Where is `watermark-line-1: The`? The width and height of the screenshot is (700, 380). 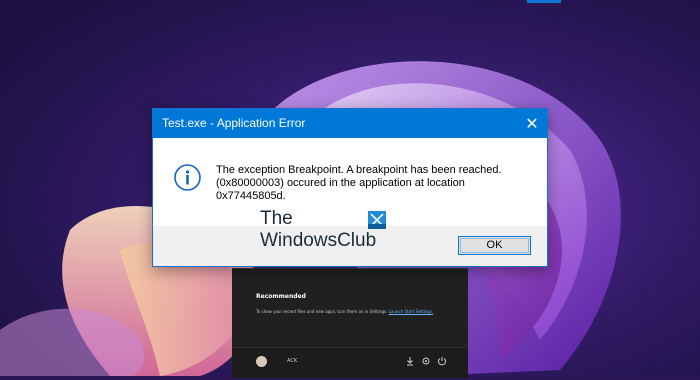
watermark-line-1: The is located at coordinates (276, 218).